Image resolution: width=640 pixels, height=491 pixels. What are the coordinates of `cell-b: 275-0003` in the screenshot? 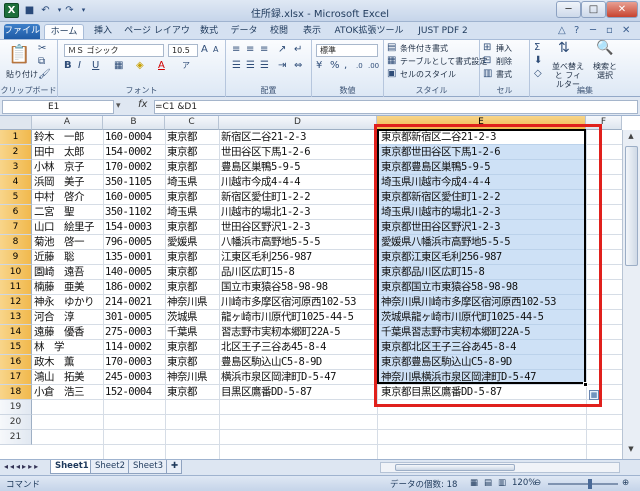 It's located at (127, 332).